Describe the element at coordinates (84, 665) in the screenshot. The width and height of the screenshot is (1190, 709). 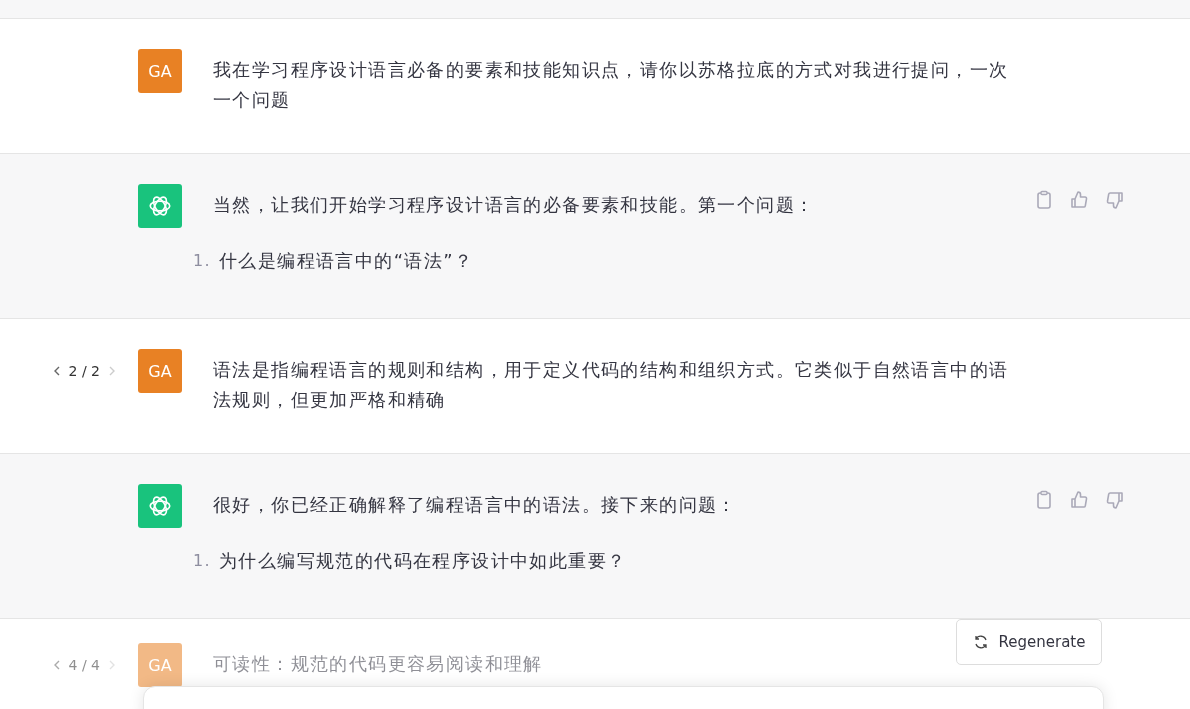
I see `page-counter: 4 / 4` at that location.